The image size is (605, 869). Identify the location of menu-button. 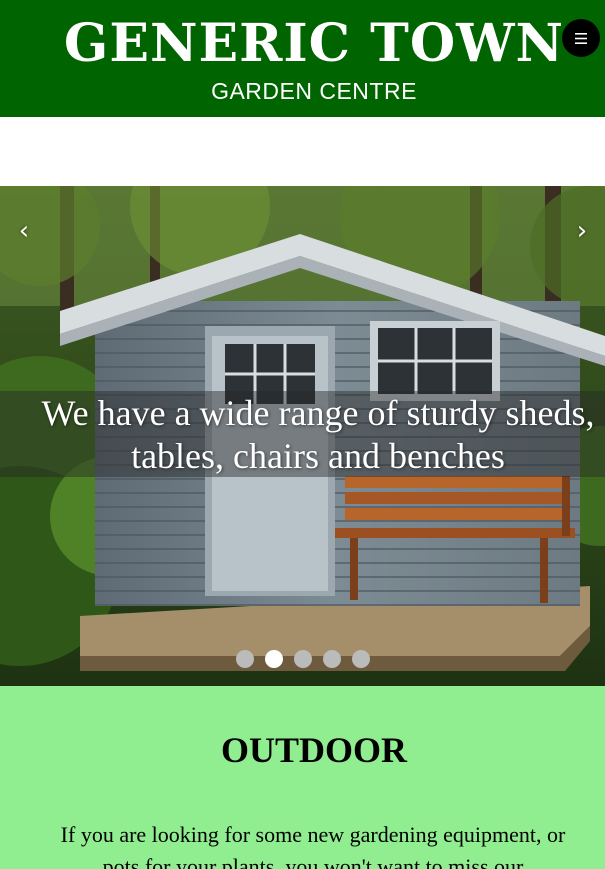
(581, 38).